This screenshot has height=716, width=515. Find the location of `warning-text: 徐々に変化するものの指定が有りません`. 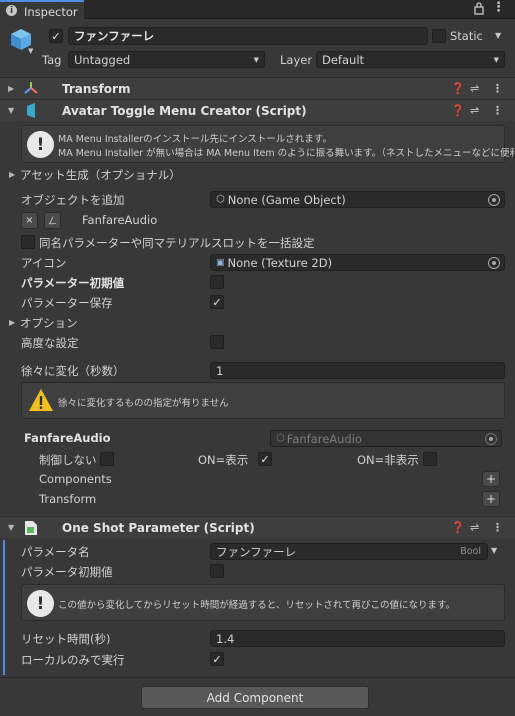

warning-text: 徐々に変化するものの指定が有りません is located at coordinates (143, 403).